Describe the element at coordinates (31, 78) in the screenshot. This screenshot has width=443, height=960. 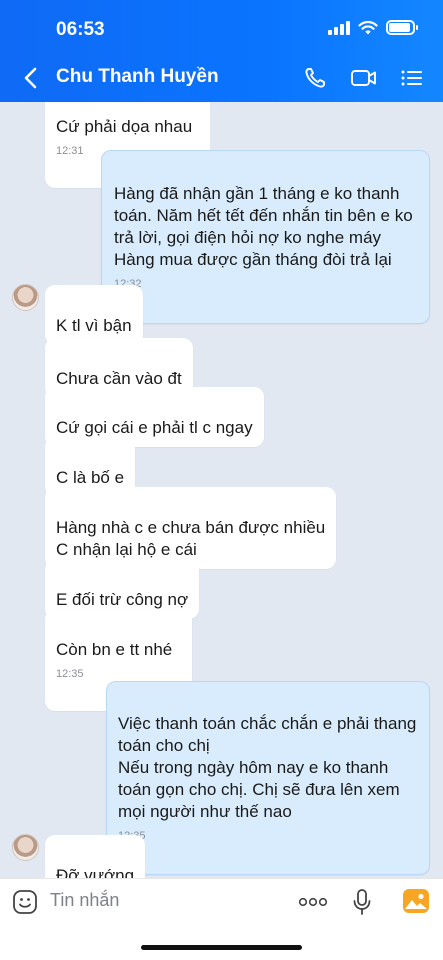
I see `back-chevron-icon` at that location.